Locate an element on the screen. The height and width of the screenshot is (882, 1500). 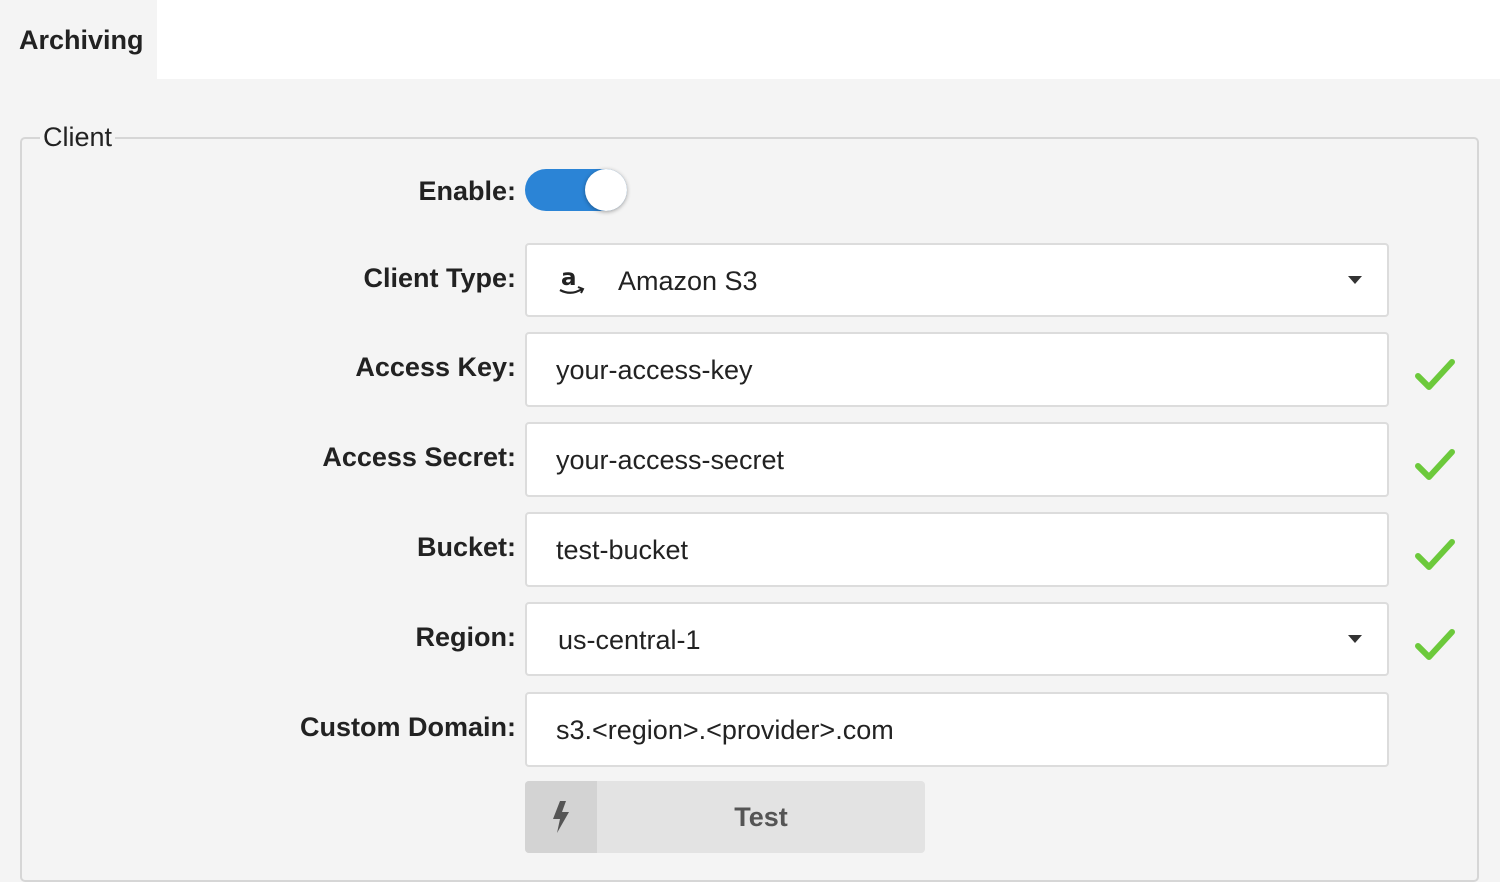
svg-text: a is located at coordinates (569, 278).